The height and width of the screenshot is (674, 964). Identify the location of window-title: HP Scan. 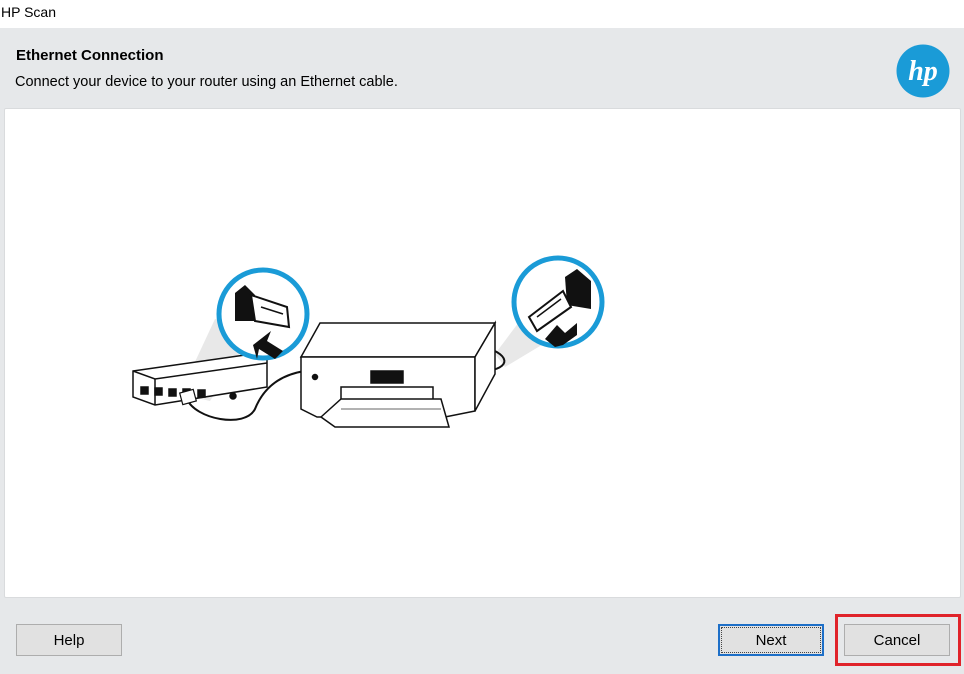
(28, 12).